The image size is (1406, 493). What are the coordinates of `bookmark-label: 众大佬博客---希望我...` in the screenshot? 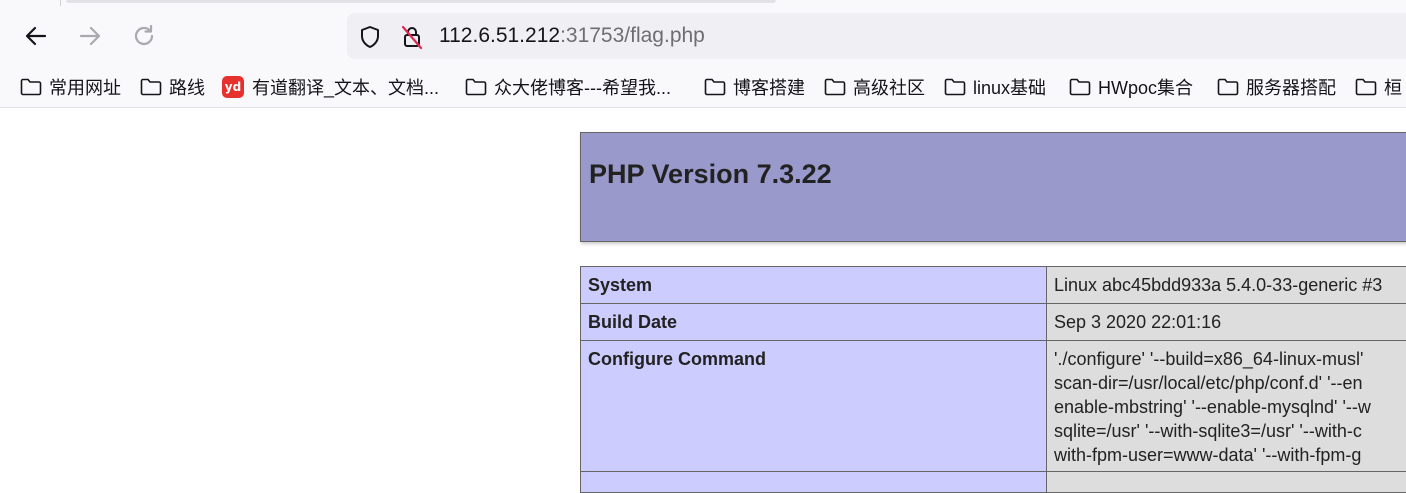 It's located at (582, 87).